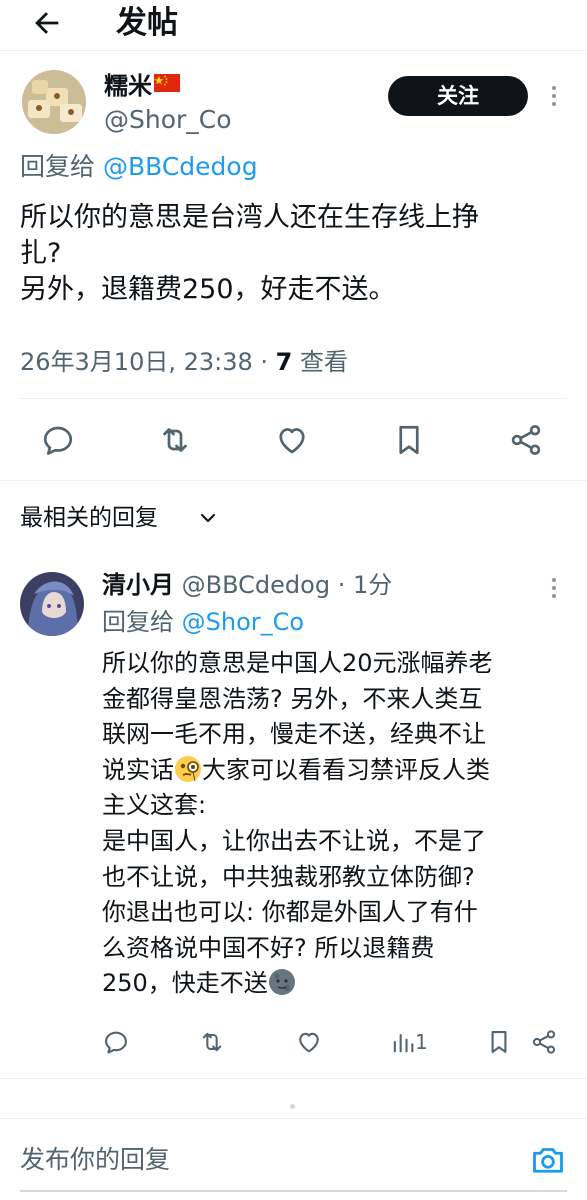 The image size is (587, 1200). I want to click on reply-to-link: @BBCdedog, so click(180, 166).